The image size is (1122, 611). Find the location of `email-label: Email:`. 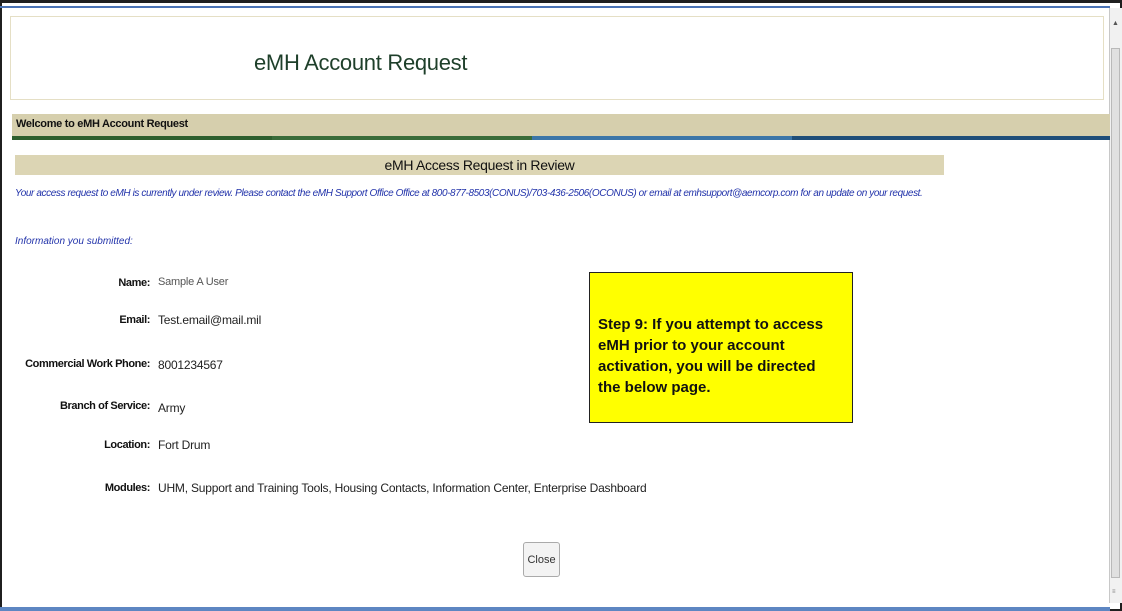

email-label: Email: is located at coordinates (134, 320).